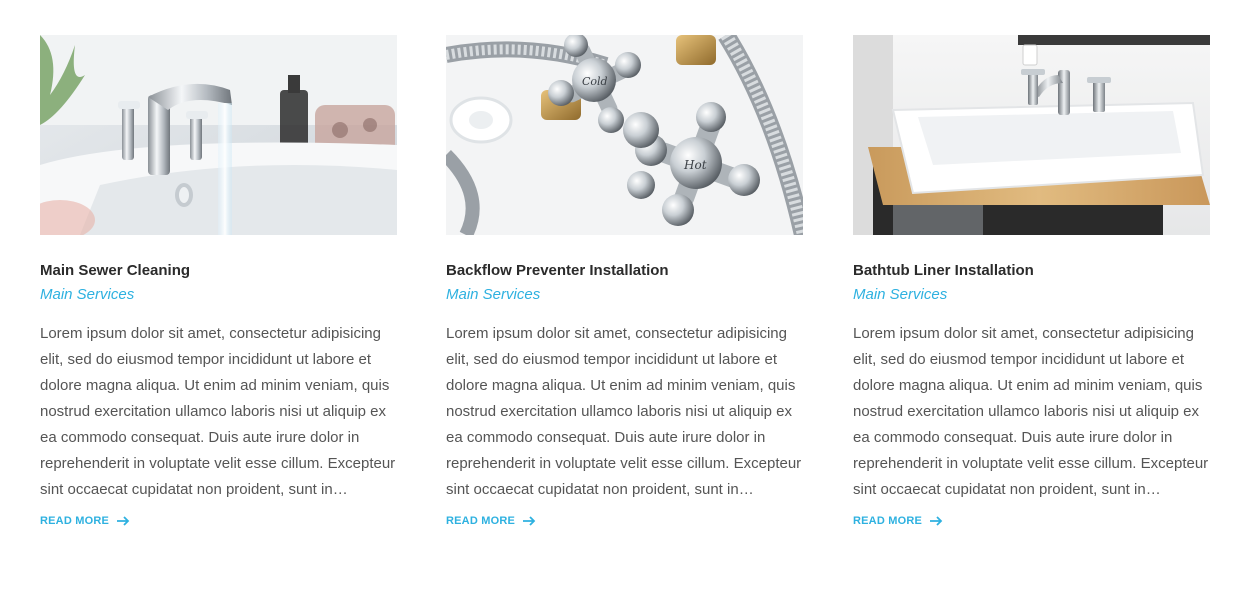 The height and width of the screenshot is (600, 1246). I want to click on valve-handles-photo: Cold Hot, so click(624, 135).